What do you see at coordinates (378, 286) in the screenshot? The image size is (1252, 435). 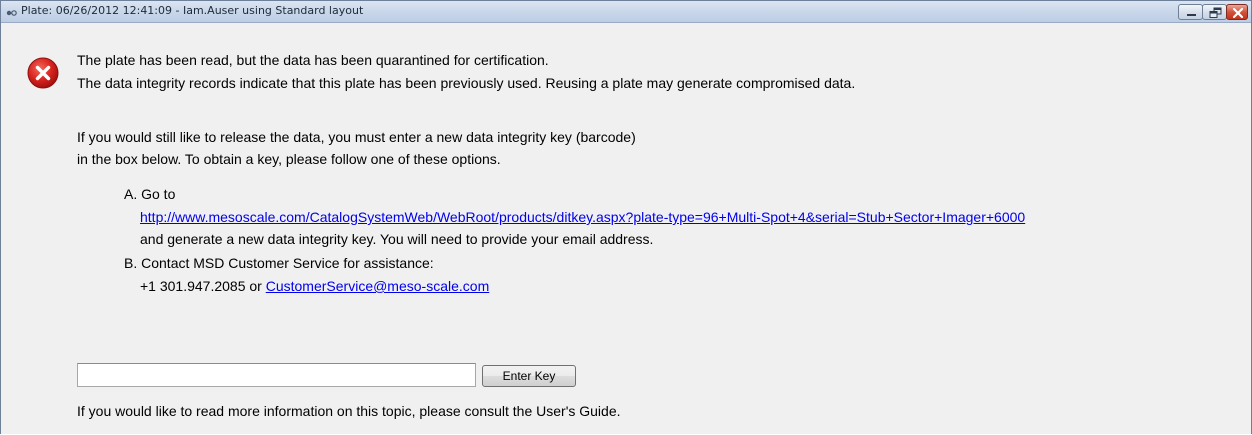 I see `customer-service-email-link: CustomerService@meso-scale.com` at bounding box center [378, 286].